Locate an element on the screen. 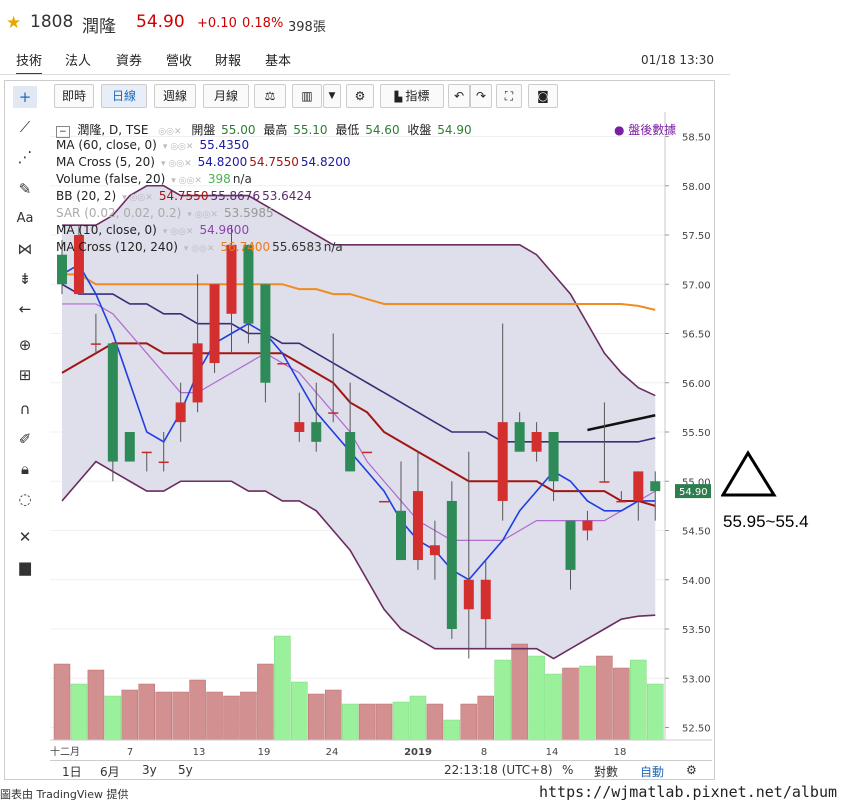  snapshot-camera-icon: ◙ is located at coordinates (543, 96).